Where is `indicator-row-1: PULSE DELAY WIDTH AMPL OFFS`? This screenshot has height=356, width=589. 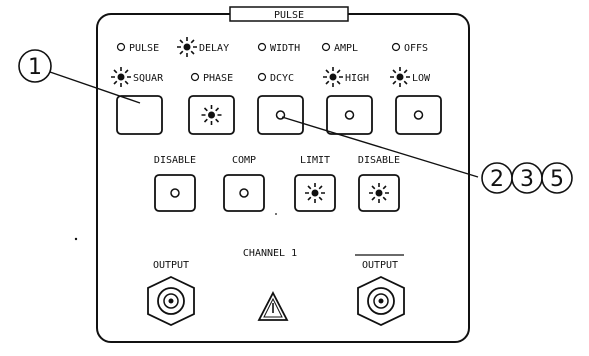 indicator-row-1: PULSE DELAY WIDTH AMPL OFFS is located at coordinates (272, 47).